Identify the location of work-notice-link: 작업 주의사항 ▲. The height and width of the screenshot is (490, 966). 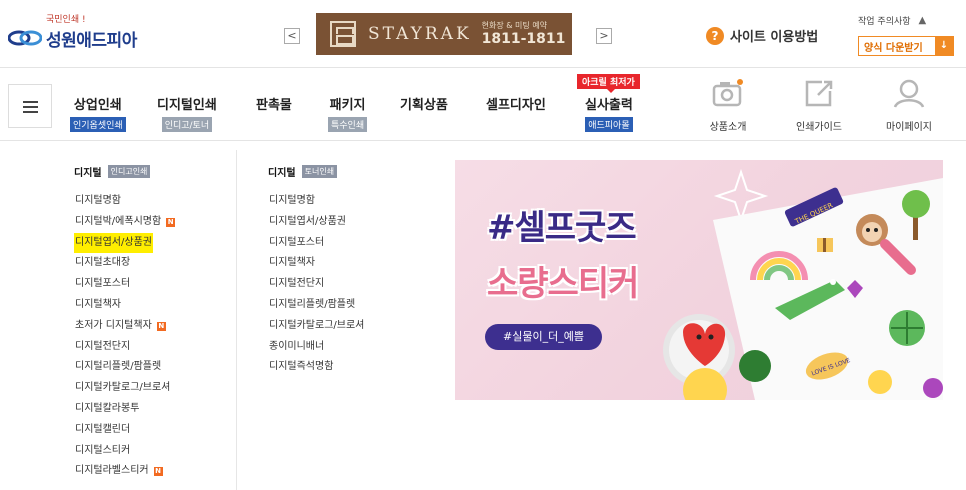
(892, 20).